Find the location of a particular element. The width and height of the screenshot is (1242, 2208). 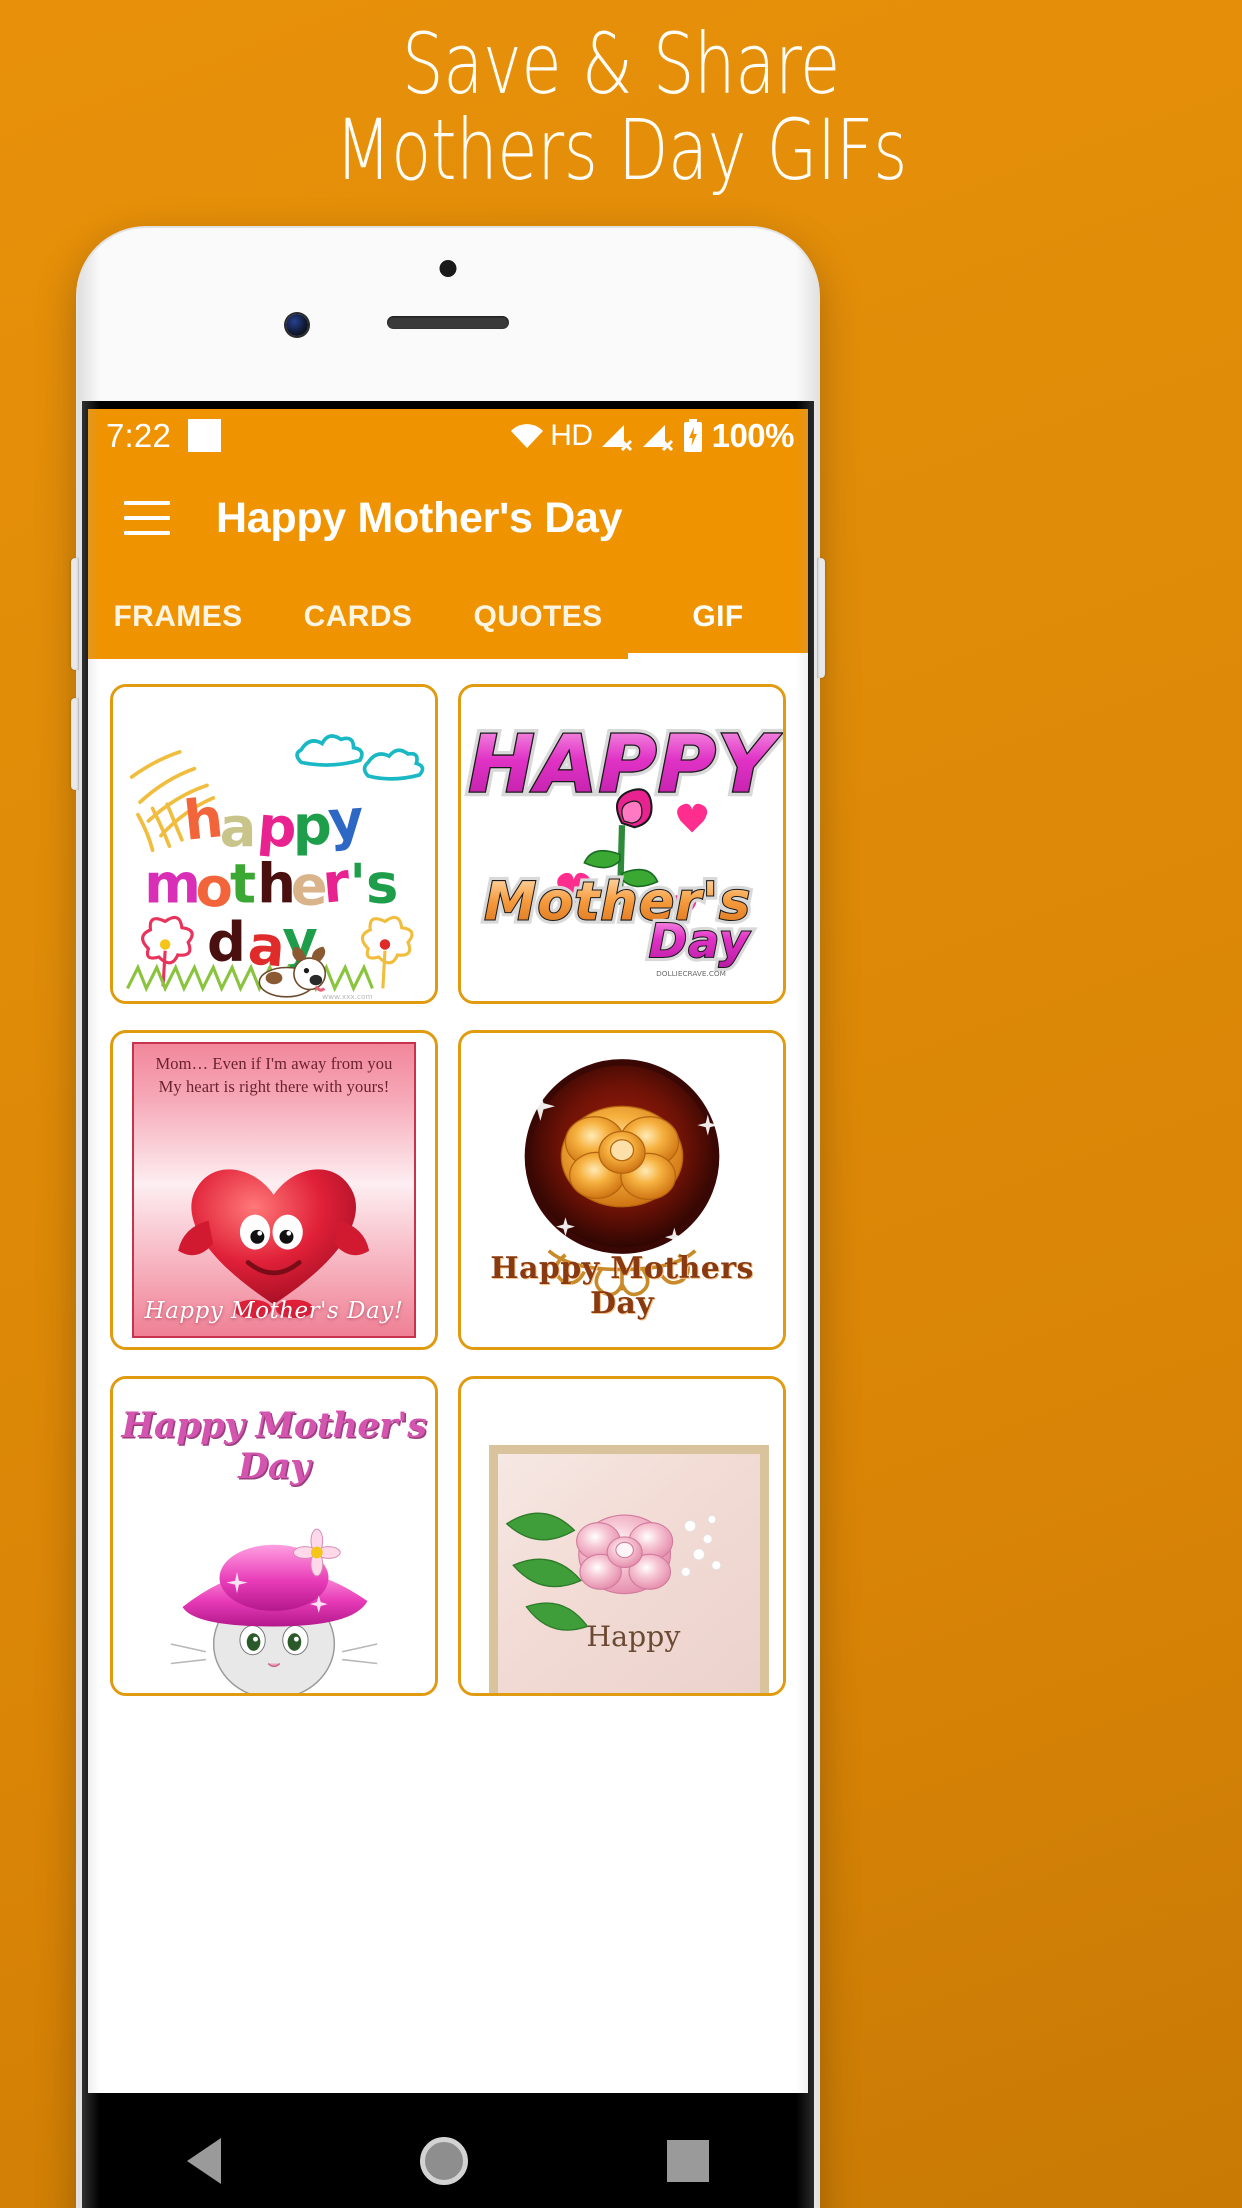

kitten-card-text: Happy Mother's Day is located at coordinates (274, 1446).